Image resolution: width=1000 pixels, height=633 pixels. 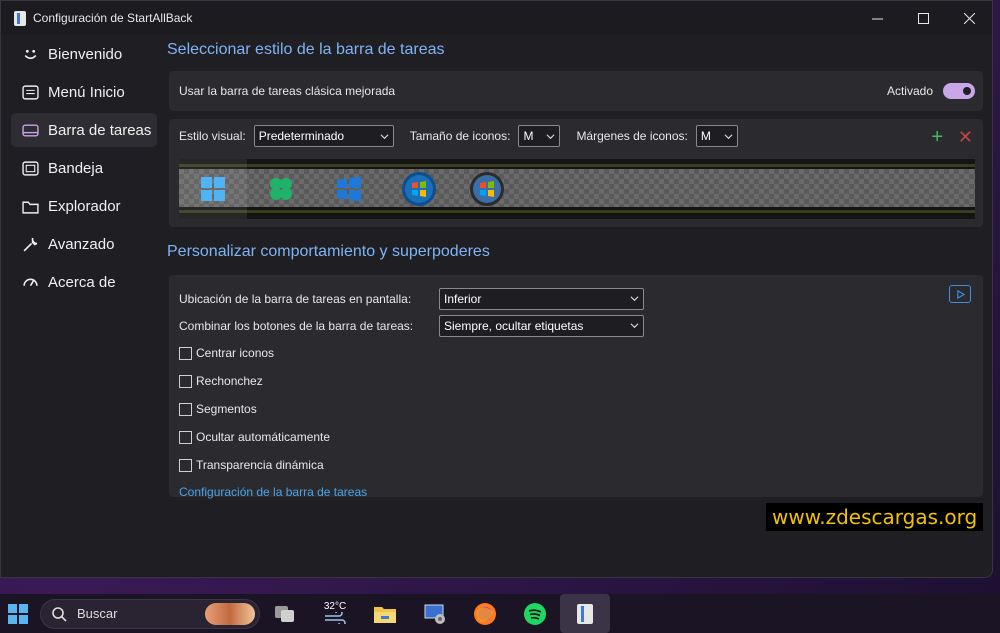 I want to click on spotify-button, so click(x=535, y=613).